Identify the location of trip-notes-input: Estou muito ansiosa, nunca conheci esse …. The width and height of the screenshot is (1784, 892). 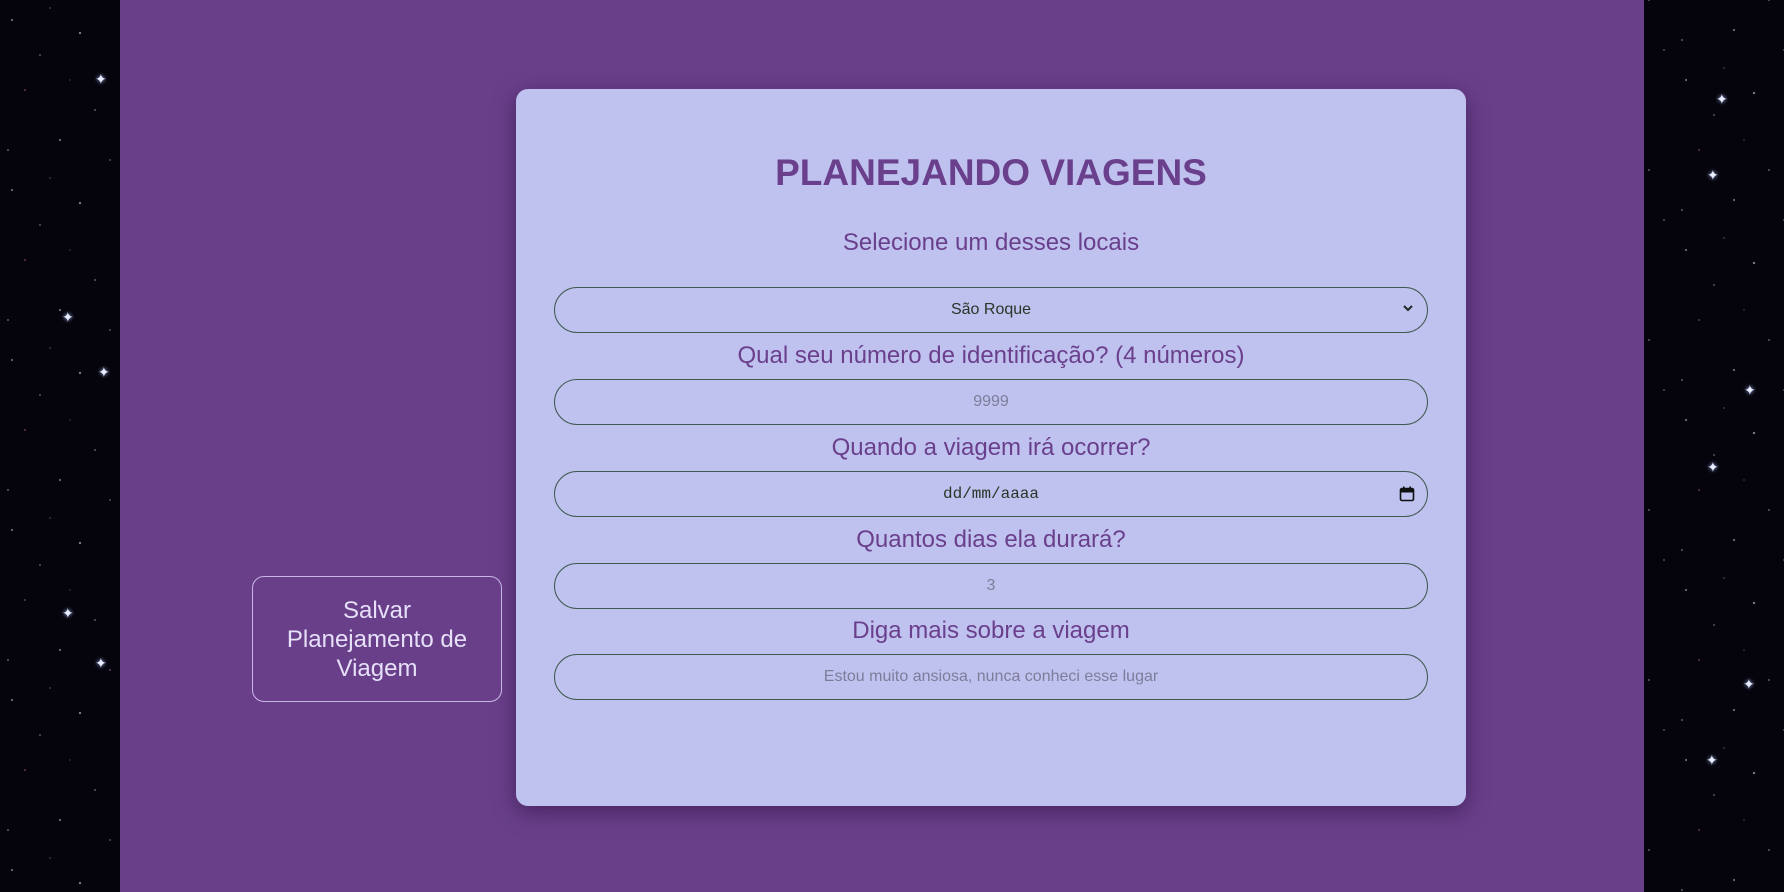
(991, 677).